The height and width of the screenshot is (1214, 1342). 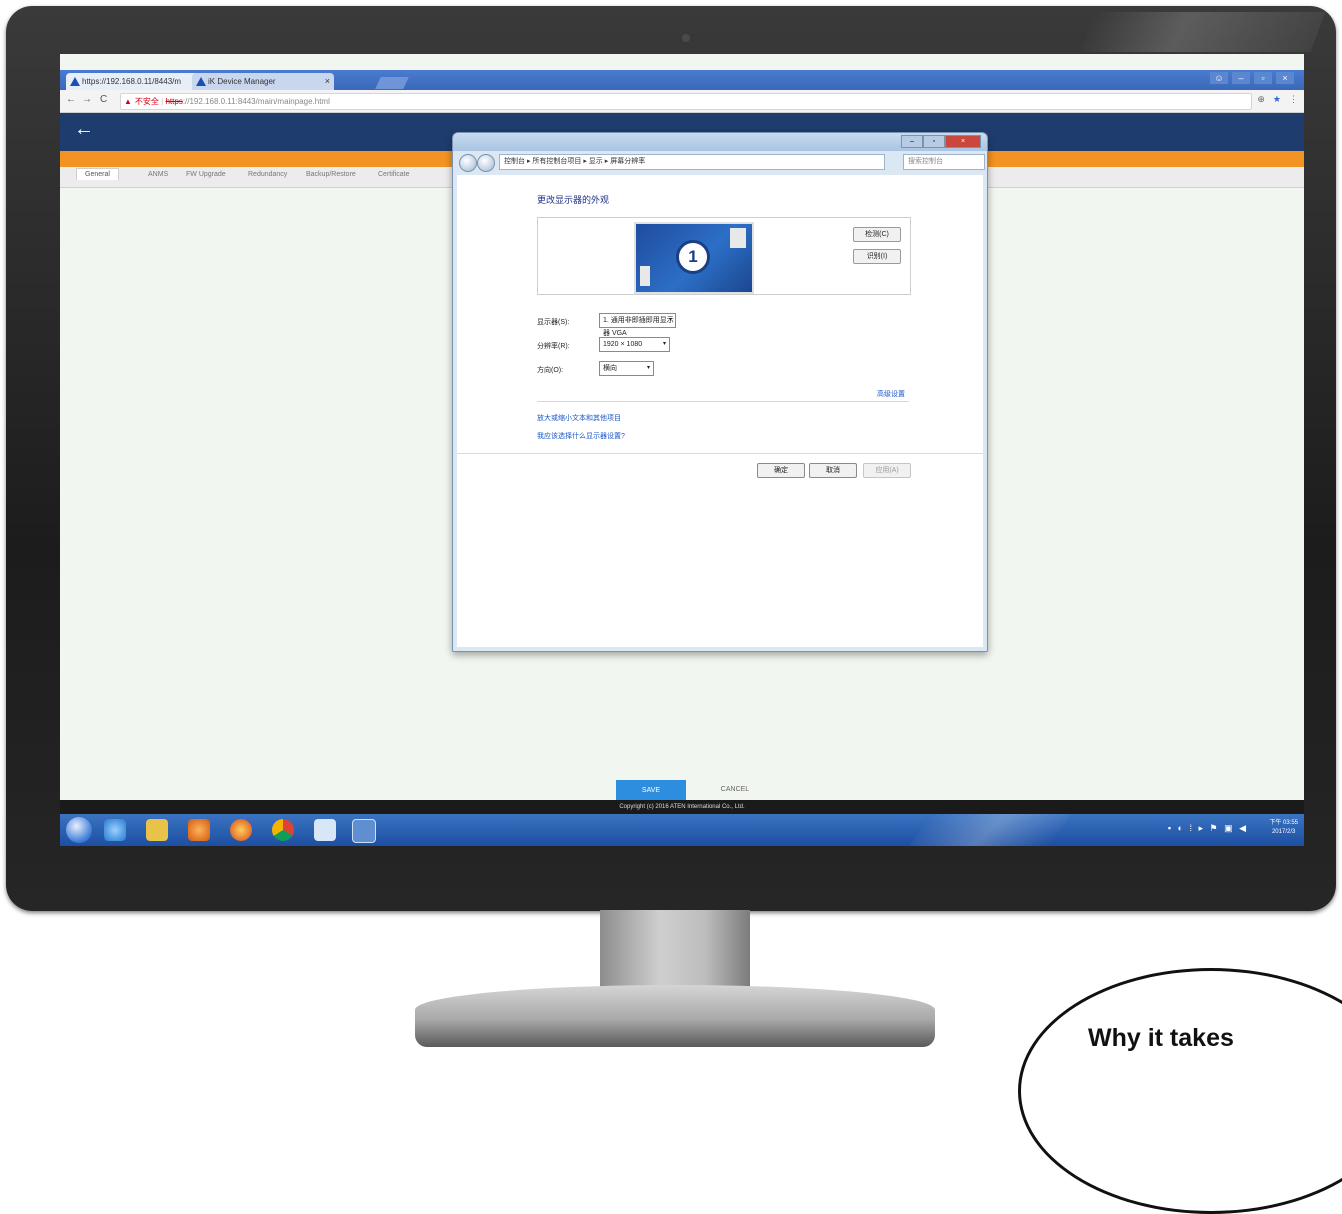 What do you see at coordinates (877, 256) in the screenshot?
I see `identify-button: 识别(I)` at bounding box center [877, 256].